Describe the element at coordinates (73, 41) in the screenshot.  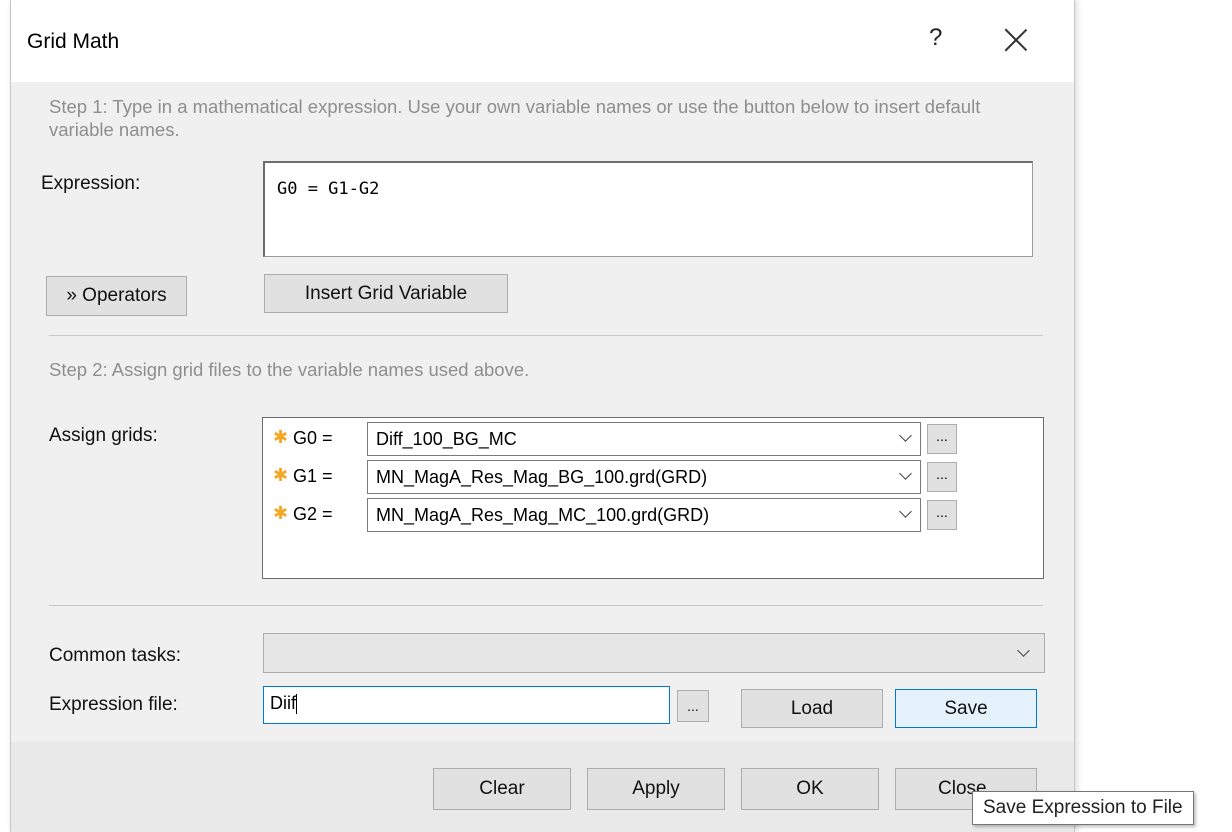
I see `dialog-title: Grid Math` at that location.